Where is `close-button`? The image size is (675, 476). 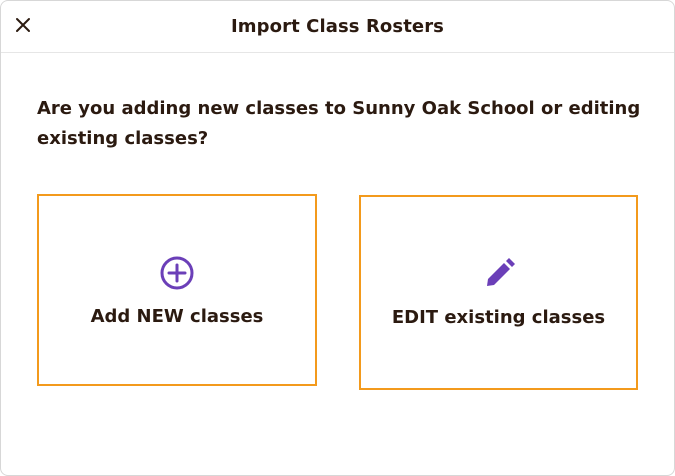 close-button is located at coordinates (23, 25).